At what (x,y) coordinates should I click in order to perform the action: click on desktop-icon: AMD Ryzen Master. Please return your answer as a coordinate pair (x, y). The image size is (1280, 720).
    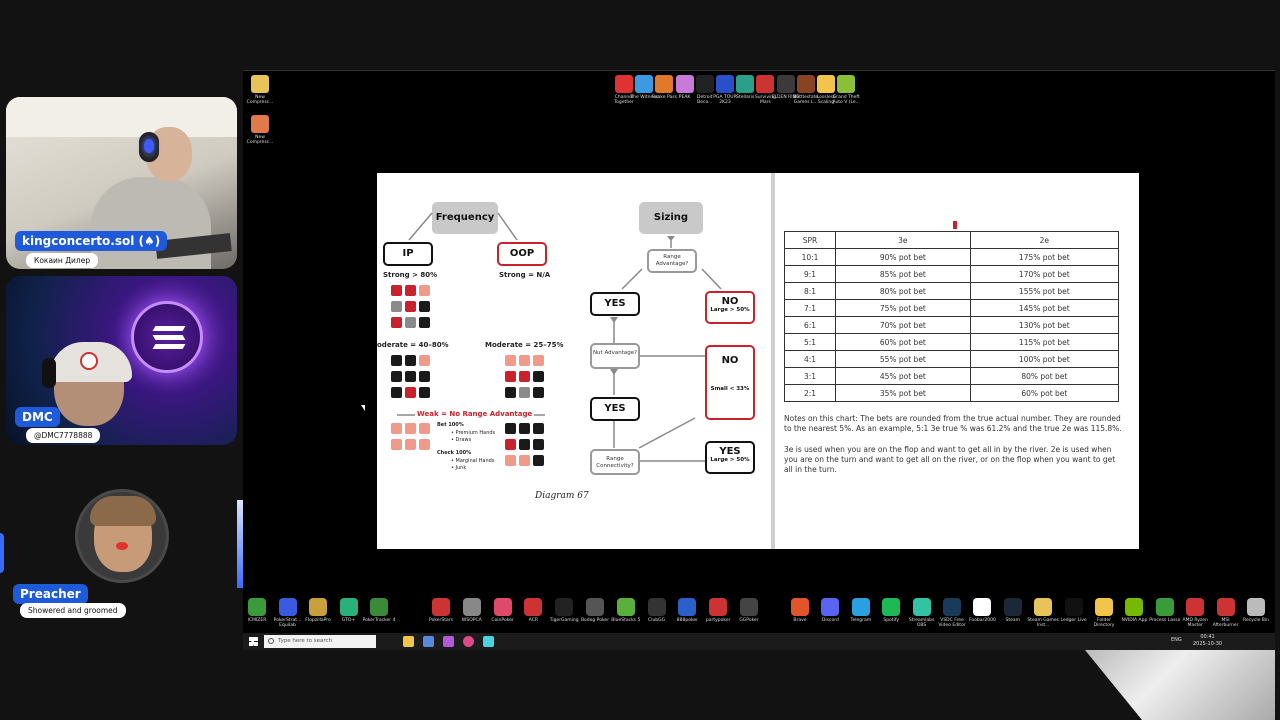
    Looking at the image, I should click on (1195, 613).